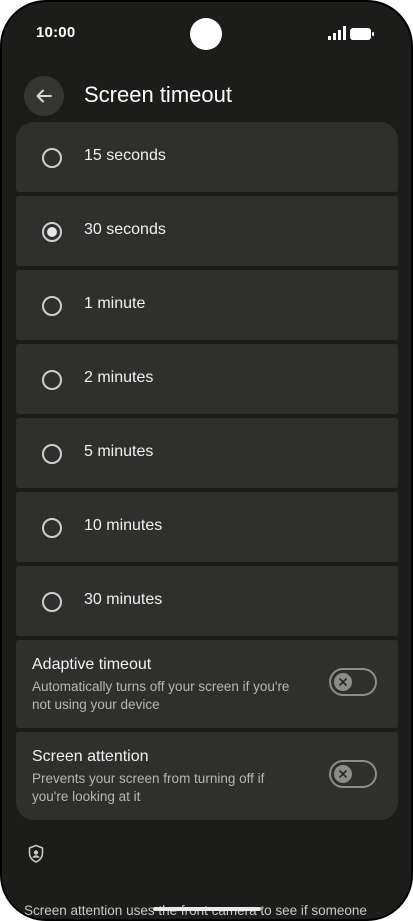  What do you see at coordinates (115, 303) in the screenshot?
I see `option-label: 1 minute` at bounding box center [115, 303].